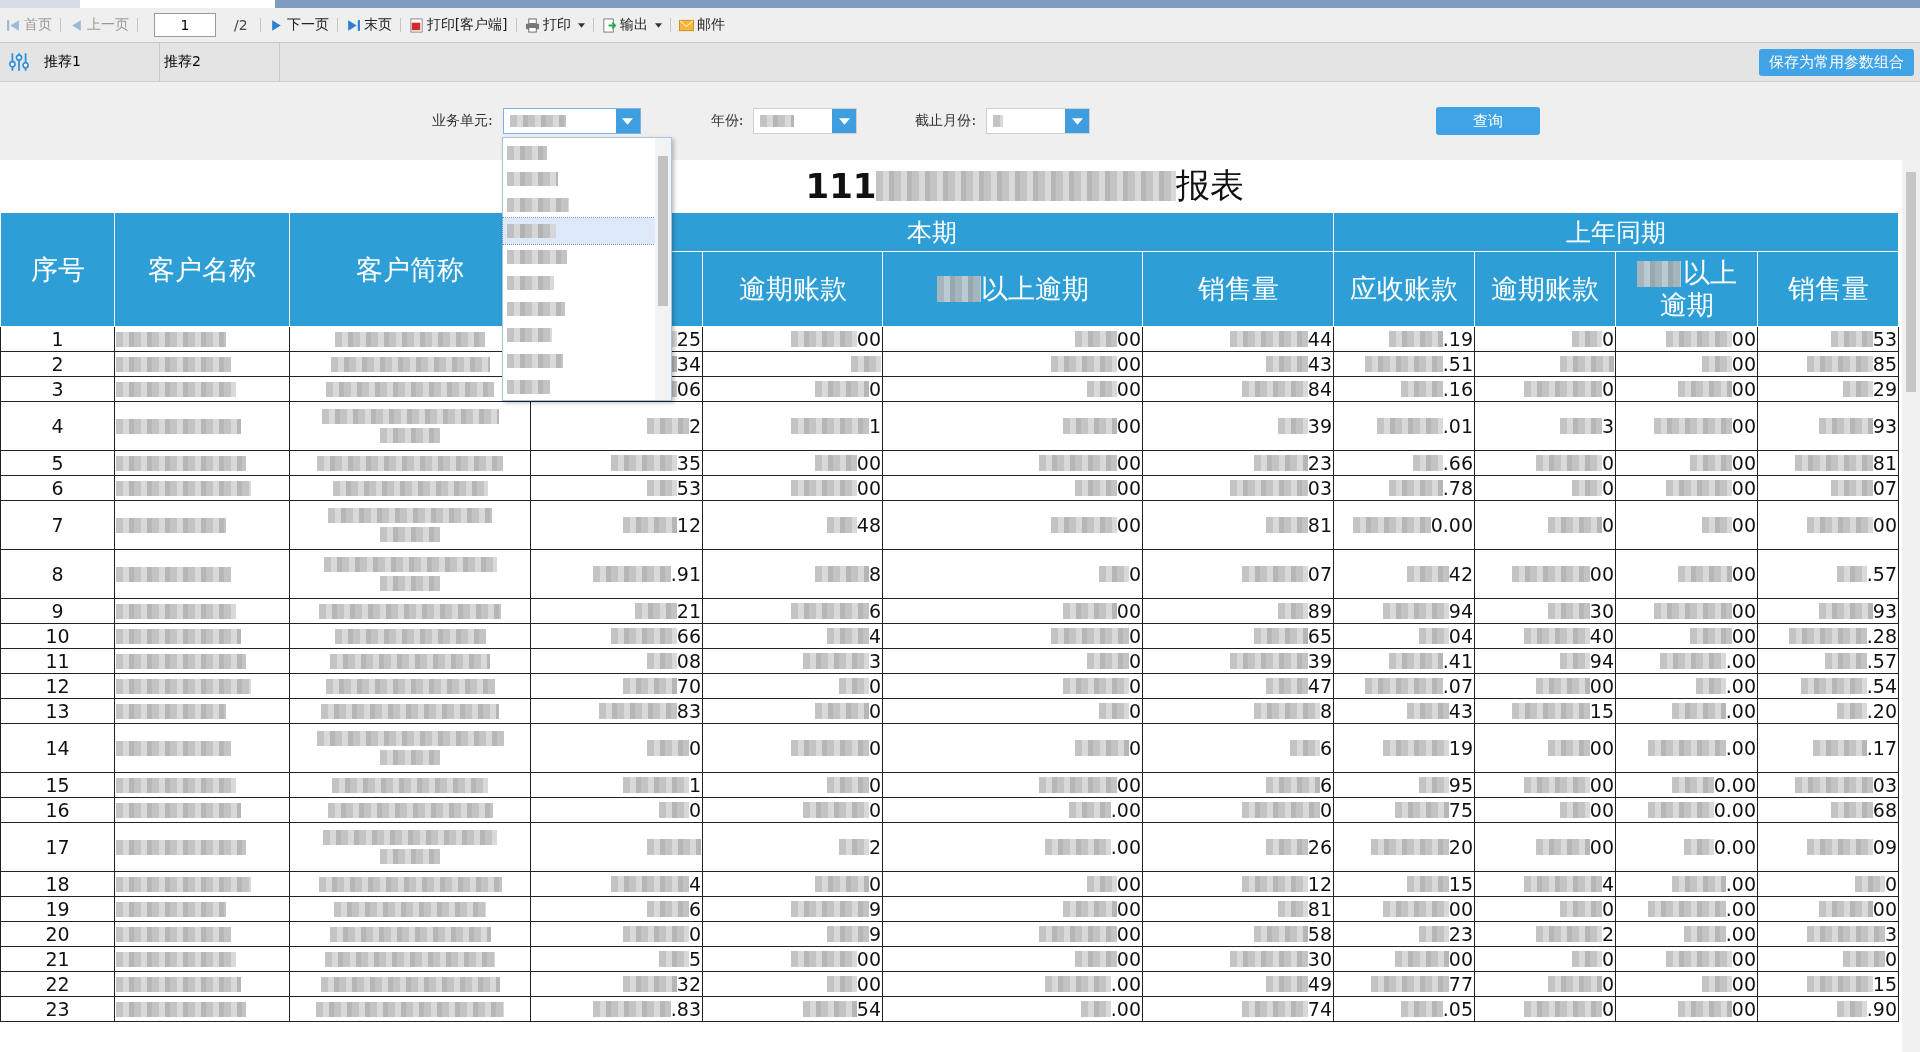 The width and height of the screenshot is (1920, 1052). Describe the element at coordinates (1319, 574) in the screenshot. I see `cell-value: 07` at that location.